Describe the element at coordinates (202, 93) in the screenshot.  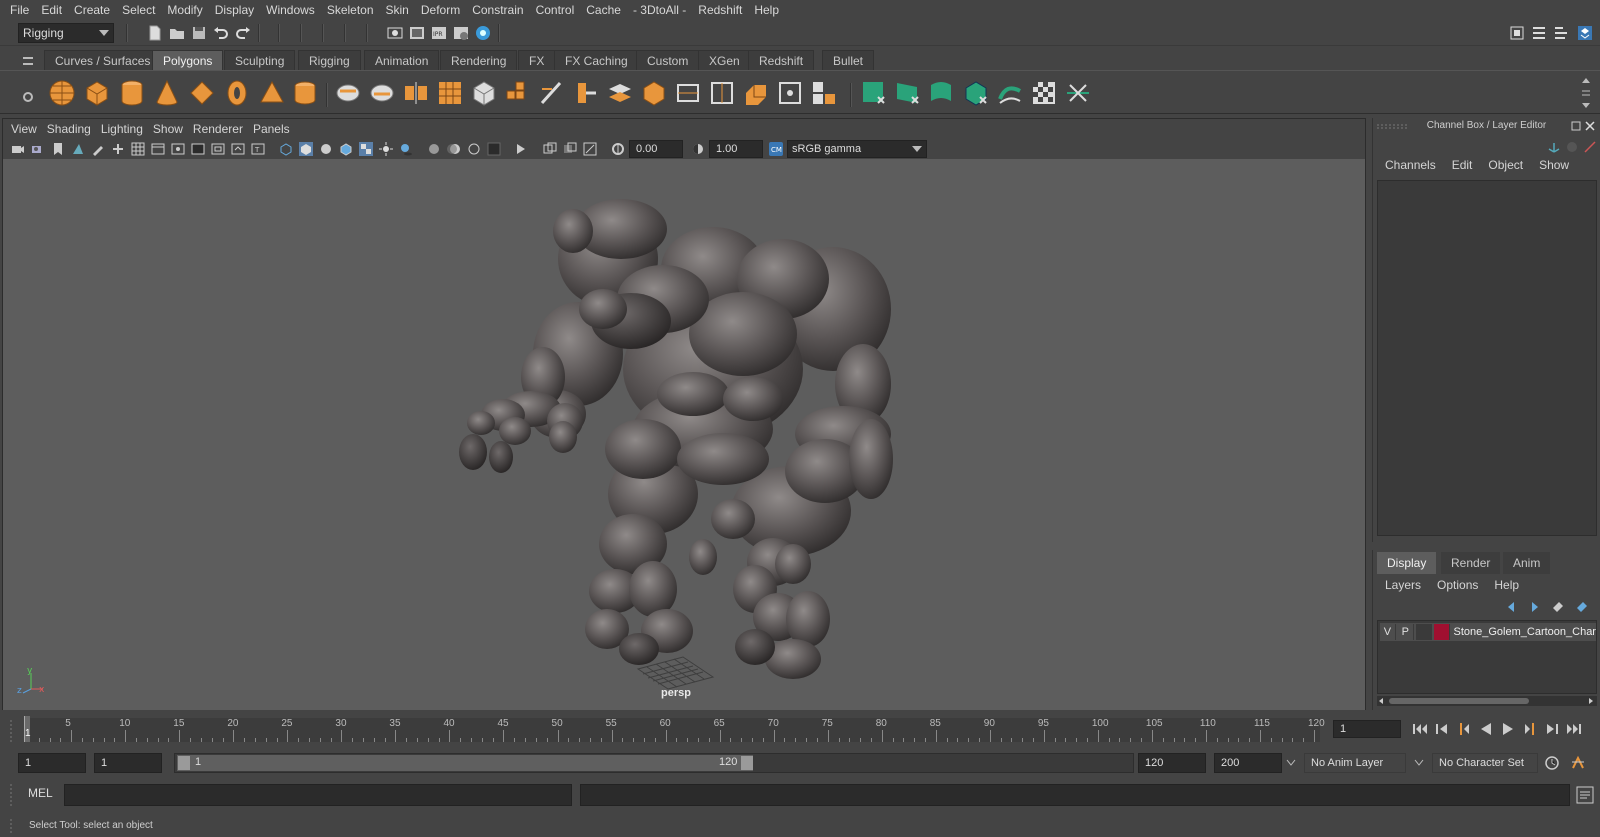
I see `poly-plane-icon` at that location.